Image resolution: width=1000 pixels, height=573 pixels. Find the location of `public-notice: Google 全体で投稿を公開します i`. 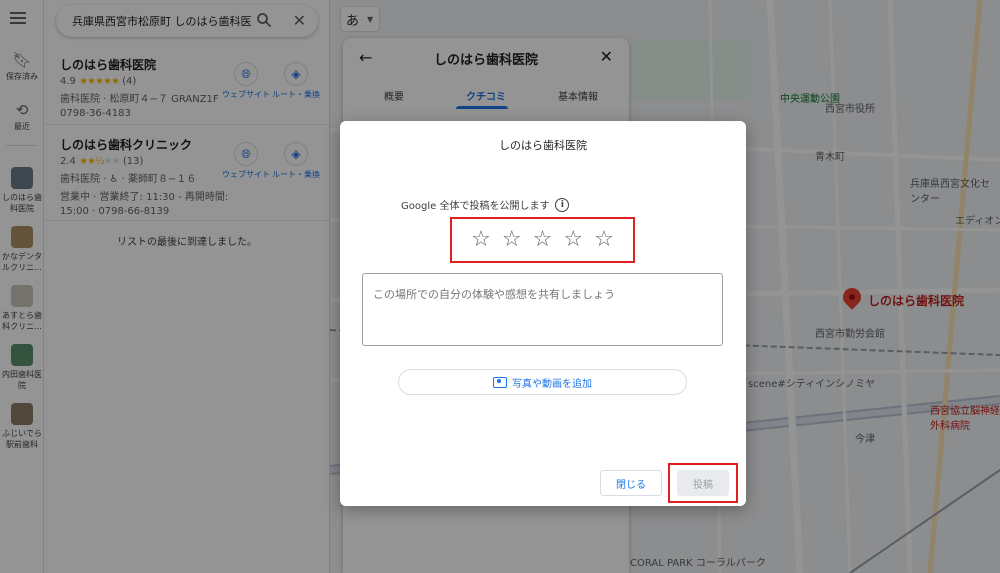

public-notice: Google 全体で投稿を公開します i is located at coordinates (485, 204).